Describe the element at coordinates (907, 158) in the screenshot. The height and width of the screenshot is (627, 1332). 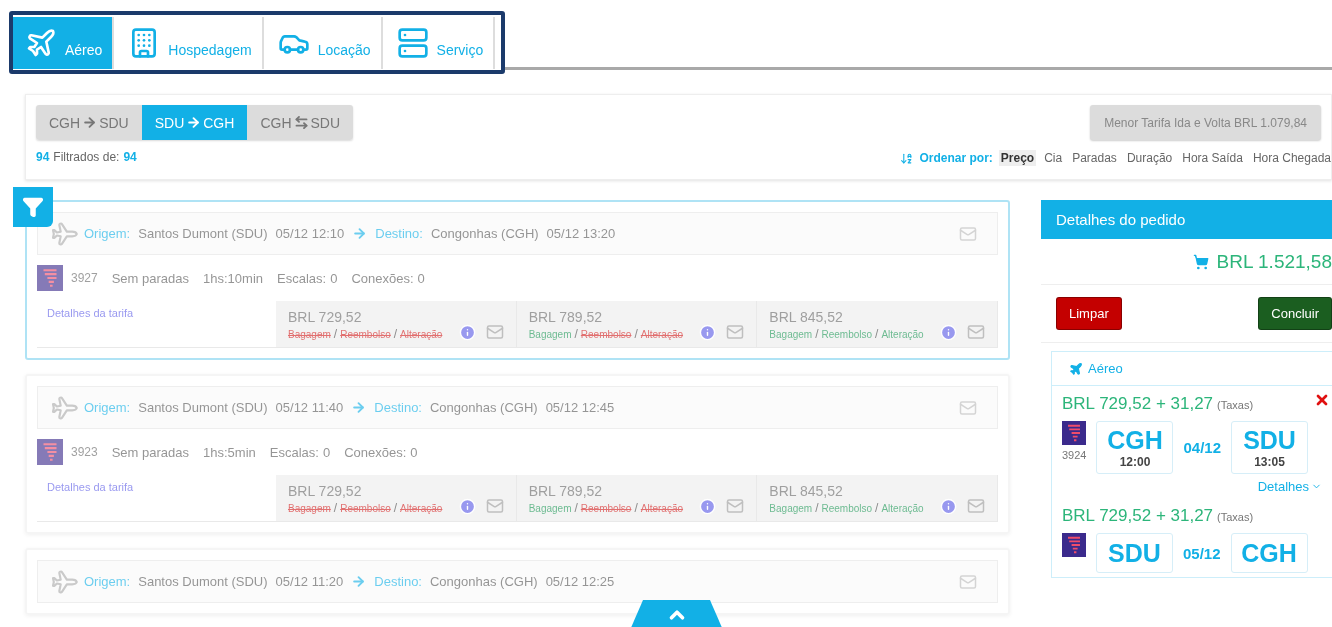
I see `sort-icon` at that location.